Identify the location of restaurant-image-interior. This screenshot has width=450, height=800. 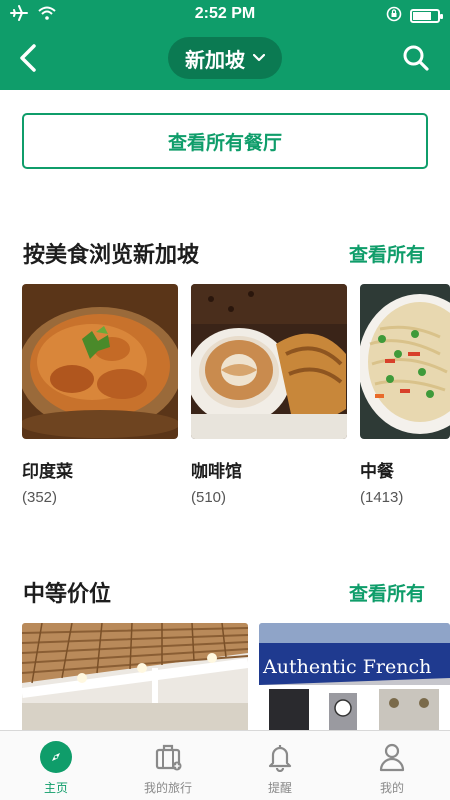
(135, 676).